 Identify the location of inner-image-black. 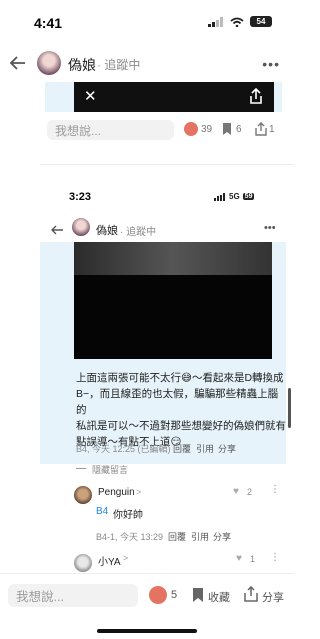
(173, 317).